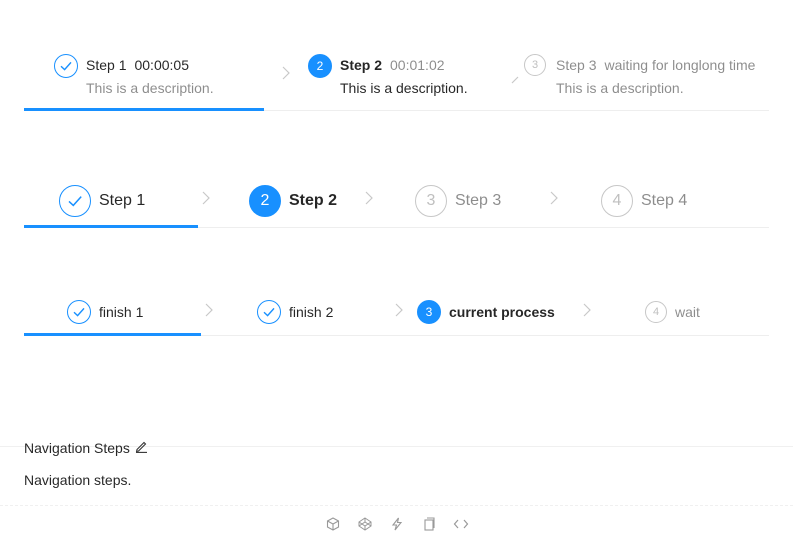  Describe the element at coordinates (461, 524) in the screenshot. I see `code-icon` at that location.